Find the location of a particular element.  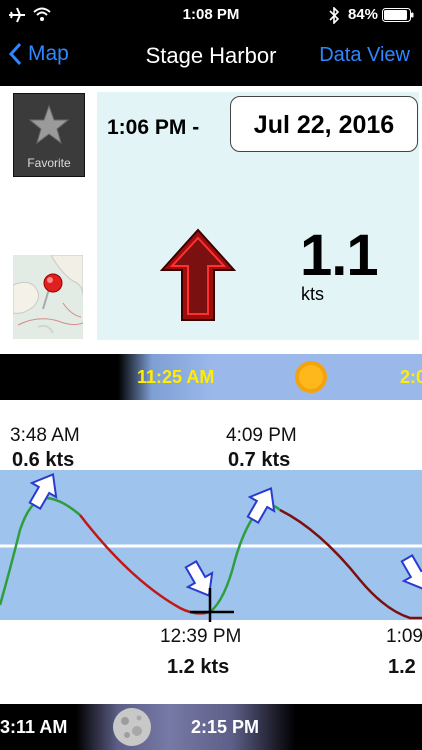

moon-strip: 3:11 AM 2:15 PM is located at coordinates (211, 727).